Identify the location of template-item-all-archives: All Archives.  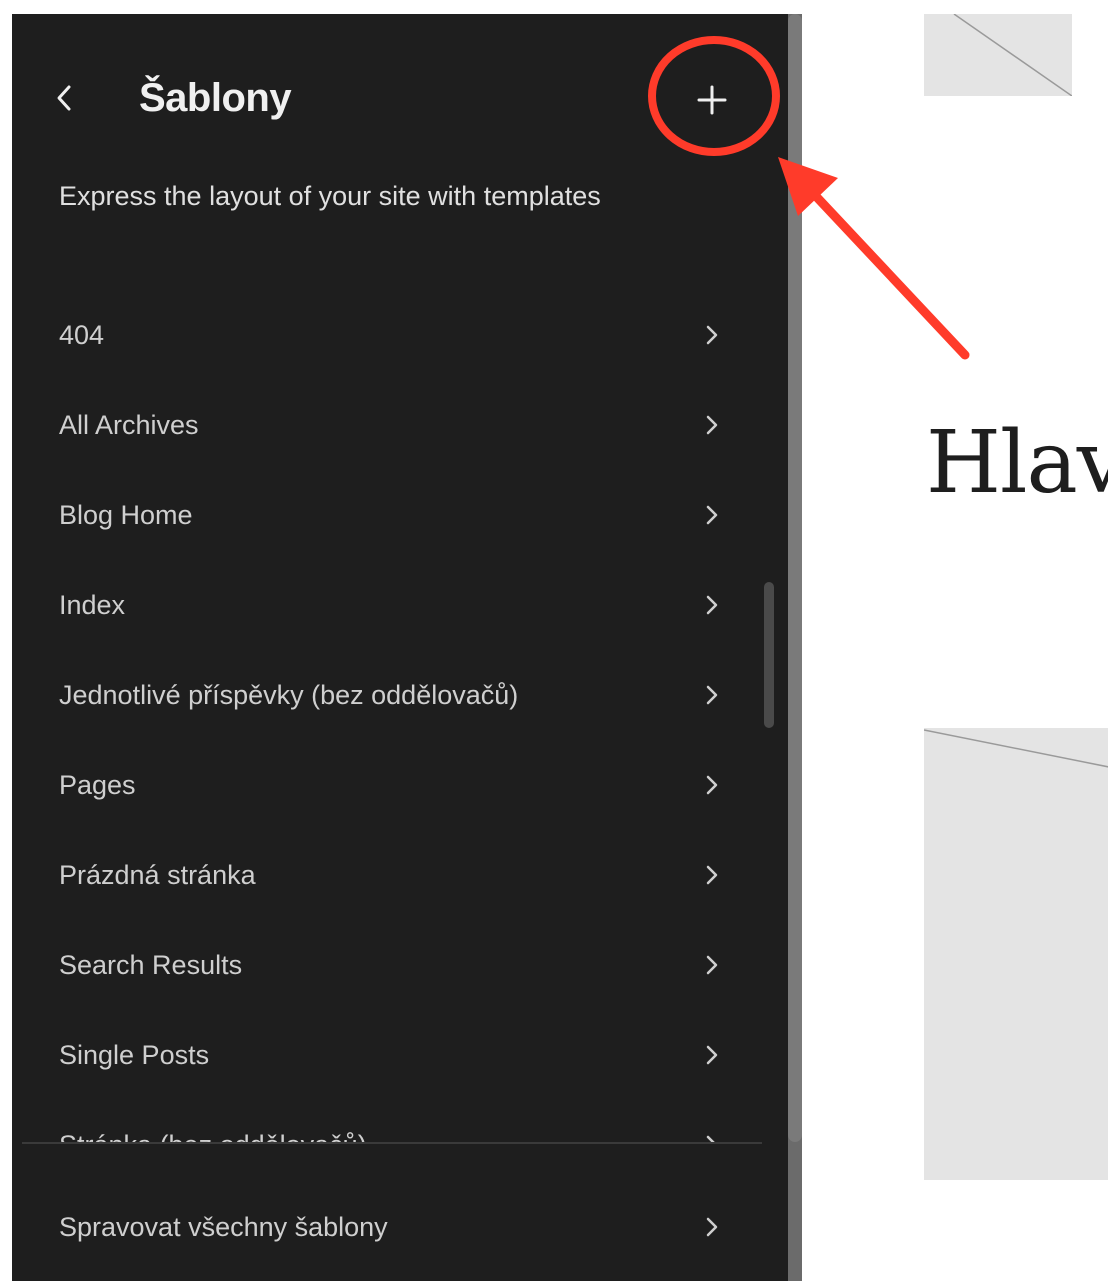
(387, 425).